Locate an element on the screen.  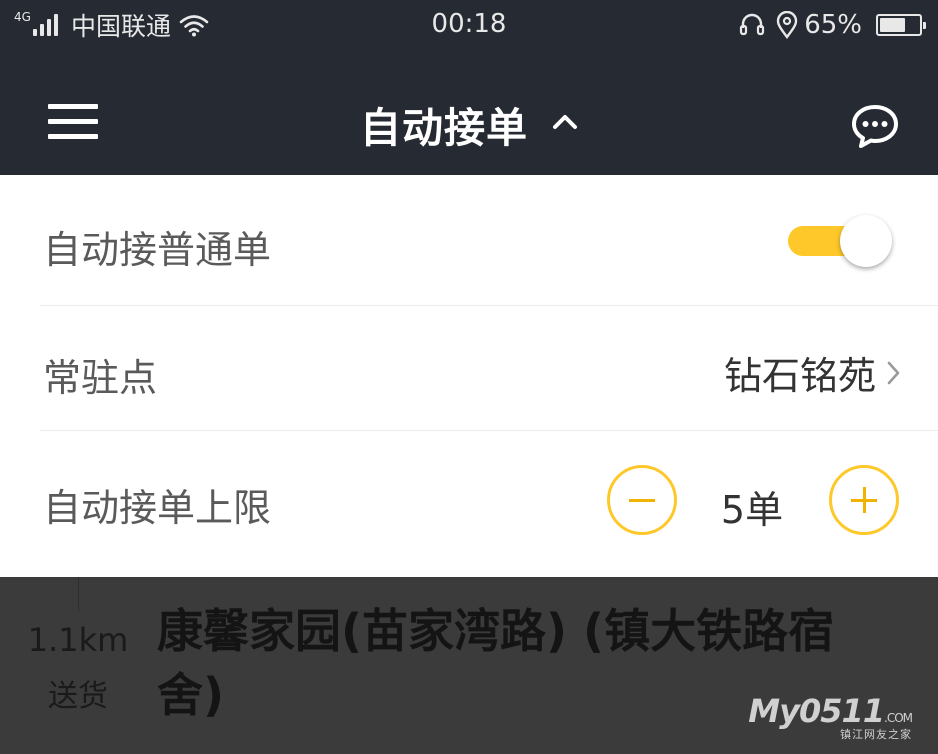
title-dropdown: 自动接单 is located at coordinates (469, 124).